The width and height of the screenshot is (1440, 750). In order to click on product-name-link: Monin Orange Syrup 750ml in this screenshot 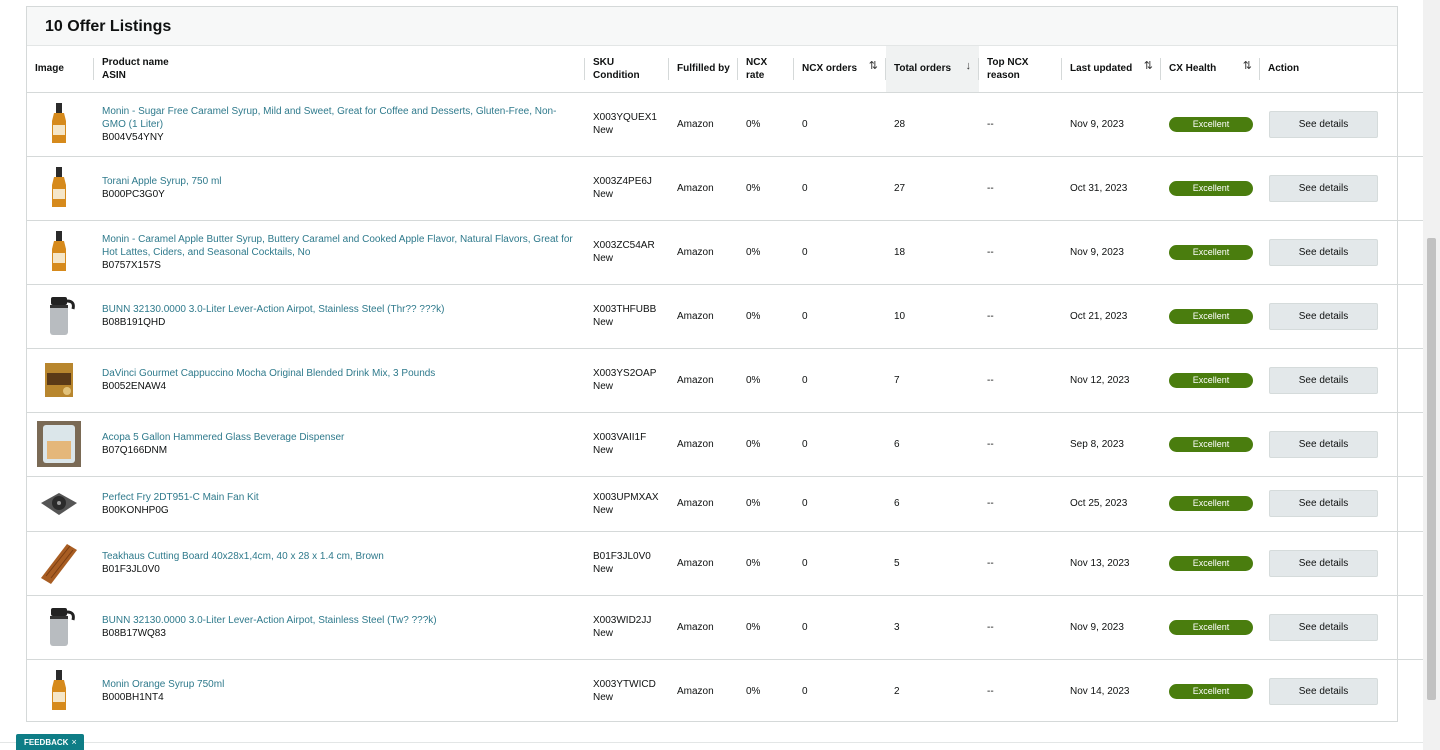, I will do `click(339, 684)`.